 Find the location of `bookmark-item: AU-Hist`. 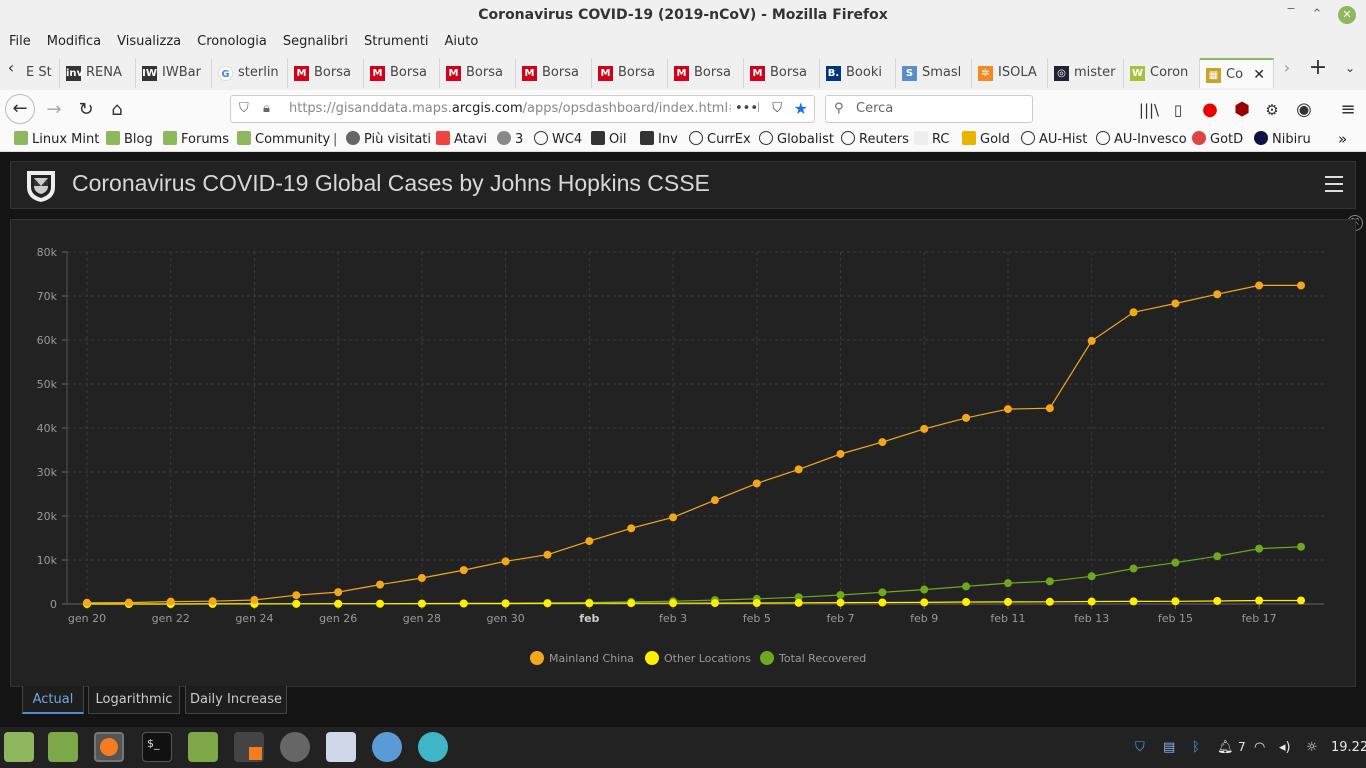

bookmark-item: AU-Hist is located at coordinates (1054, 139).